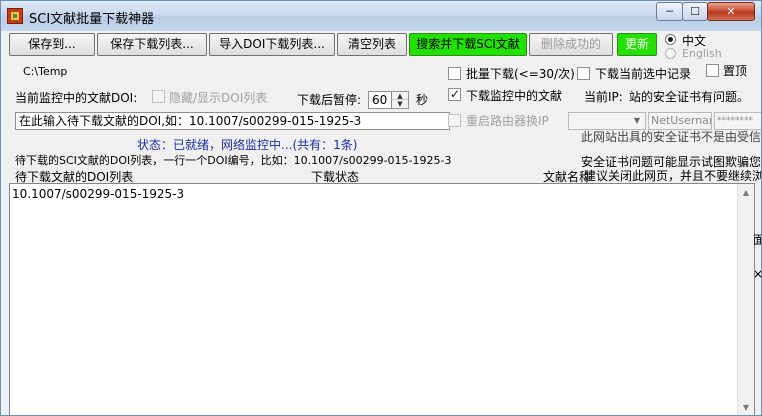 This screenshot has height=416, width=762. I want to click on scroll-down-icon: ▼, so click(746, 407).